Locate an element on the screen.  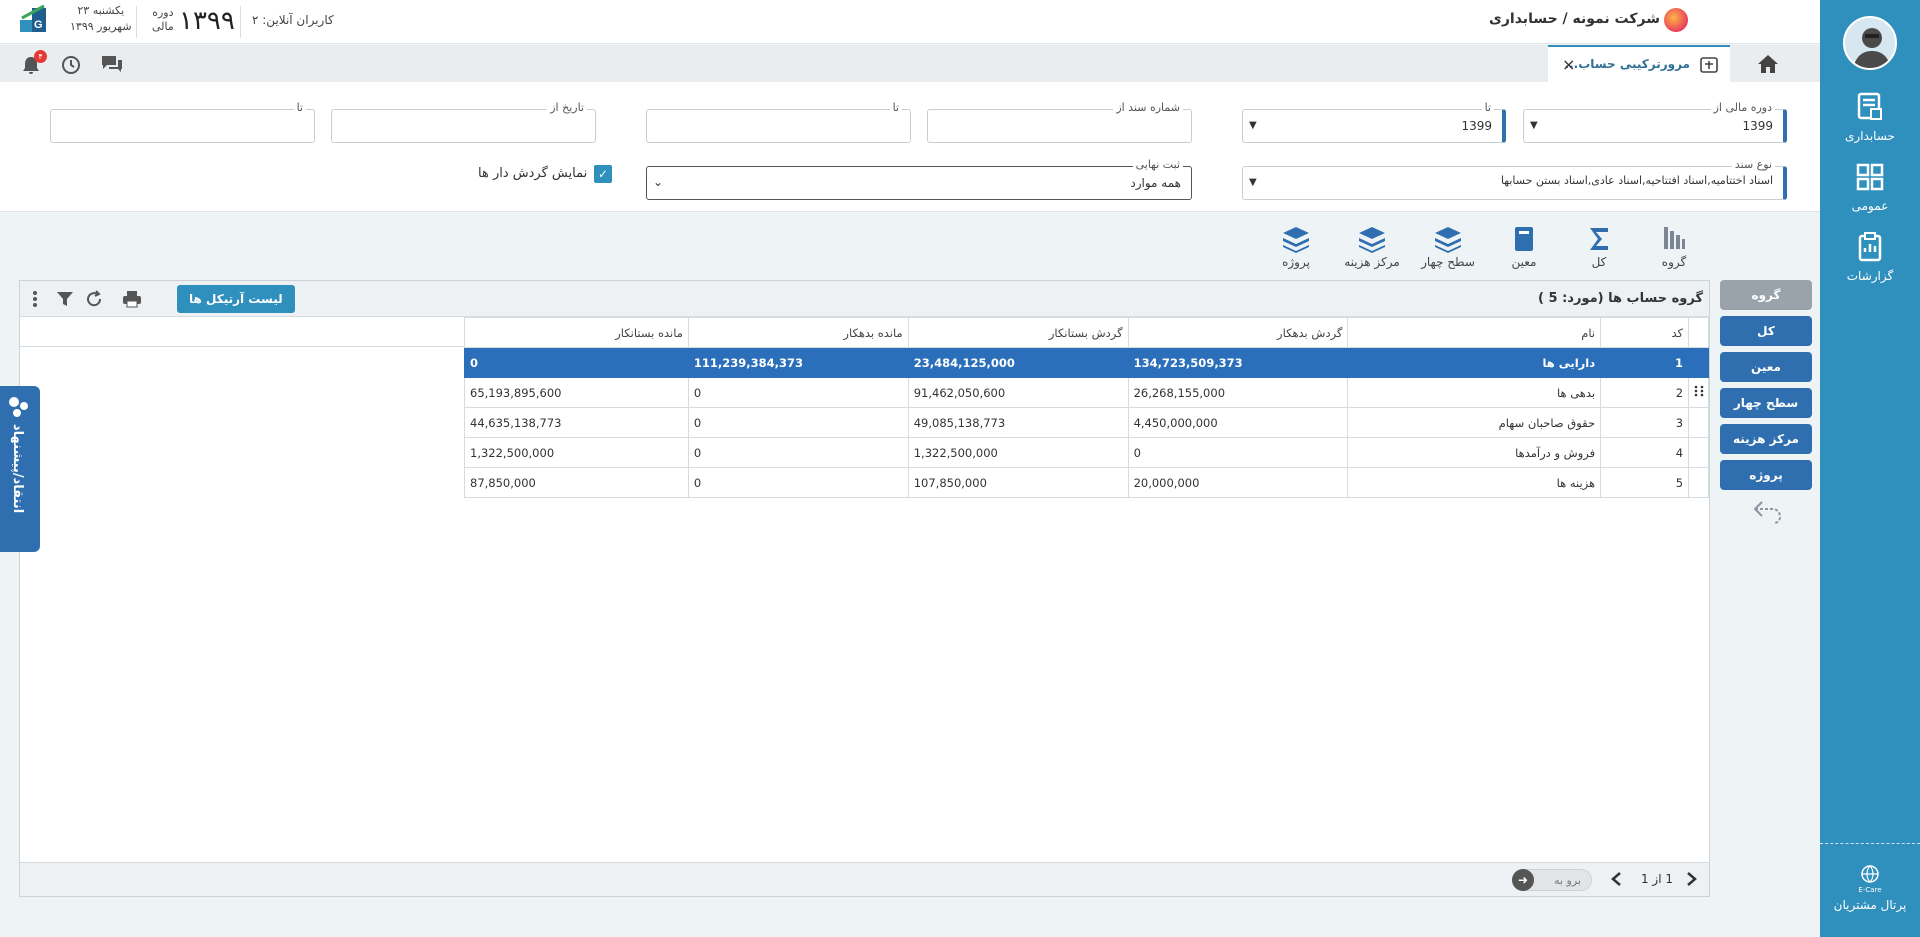
group-button-cost-center: مرکز هزینه is located at coordinates (1766, 439).